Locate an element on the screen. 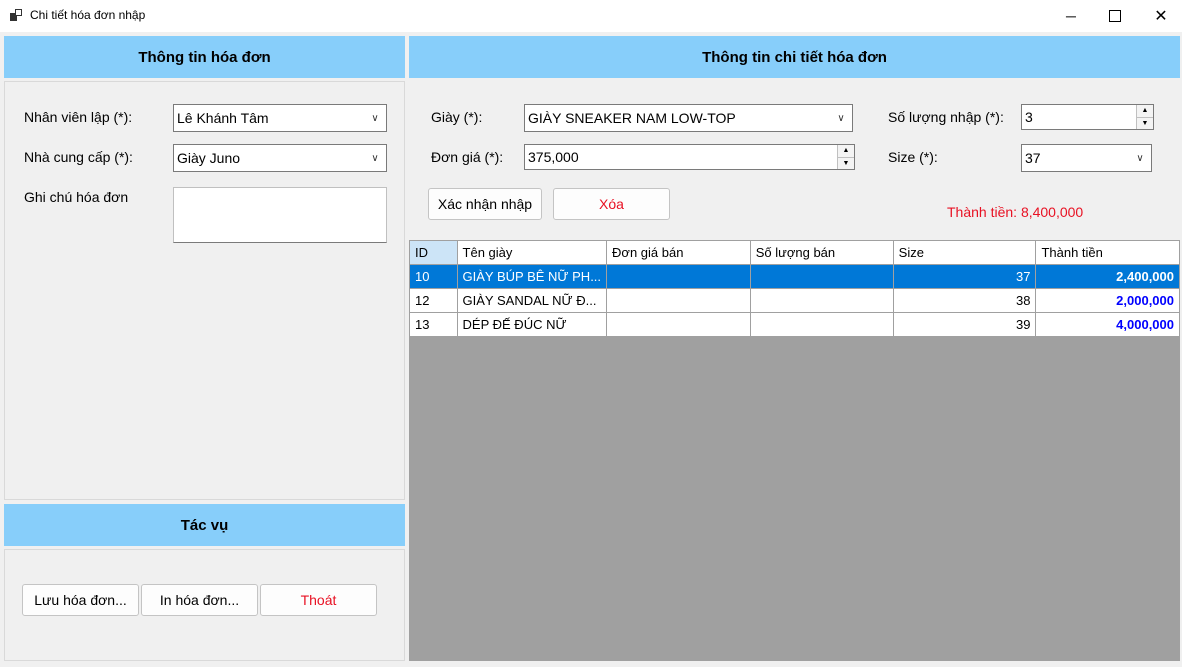 The width and height of the screenshot is (1182, 667). close-icon: ✕ is located at coordinates (1161, 16).